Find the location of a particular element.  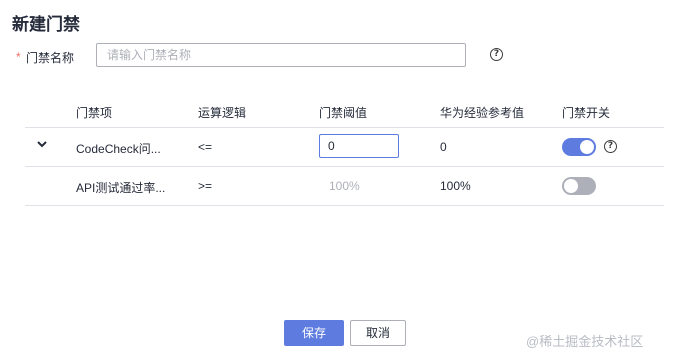

reference-value: 0 is located at coordinates (443, 147).